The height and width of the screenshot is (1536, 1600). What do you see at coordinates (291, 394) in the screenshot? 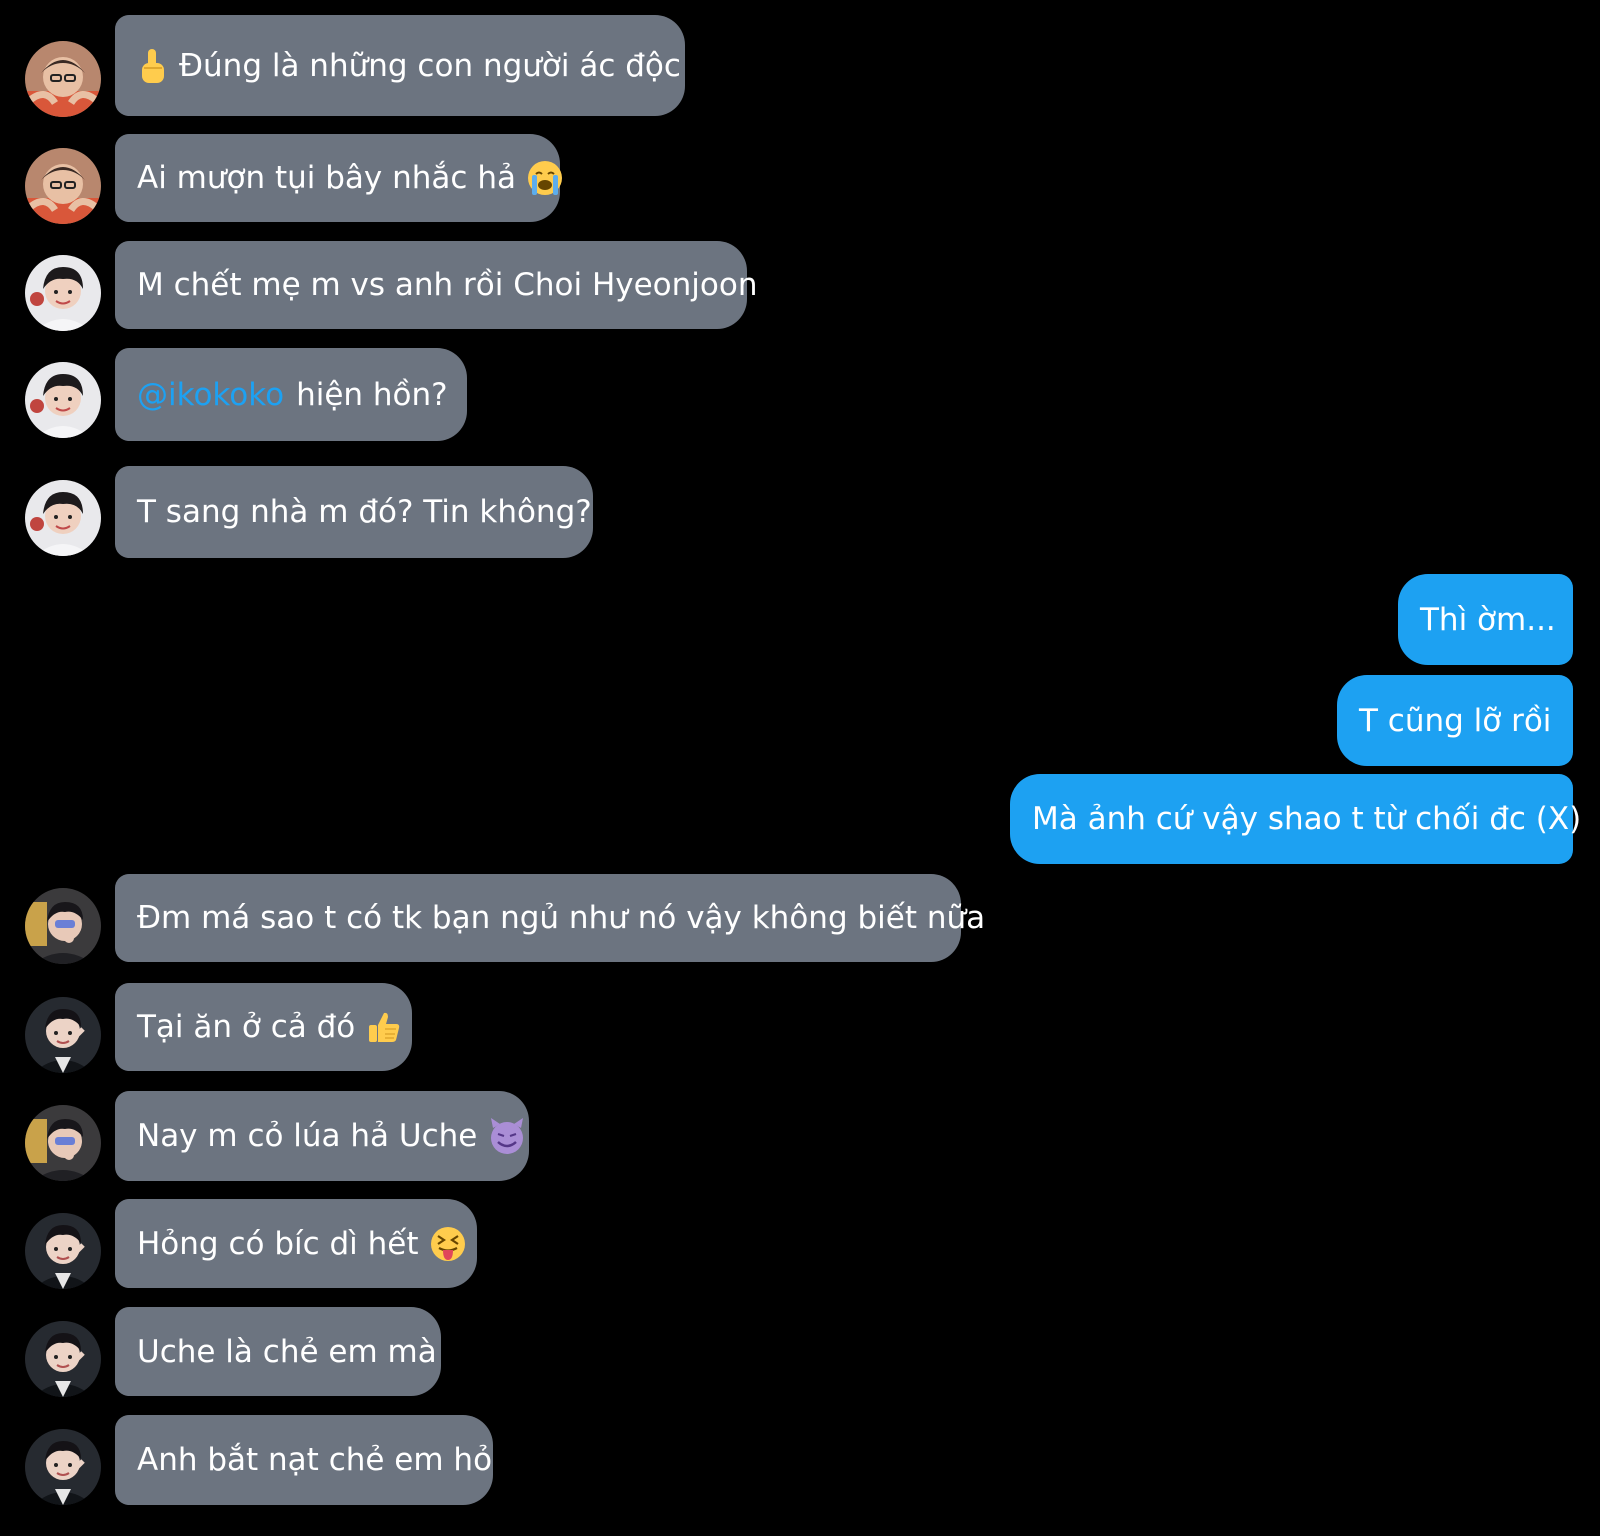
I see `message-bubble: @ikokoko hiện hồn?` at bounding box center [291, 394].